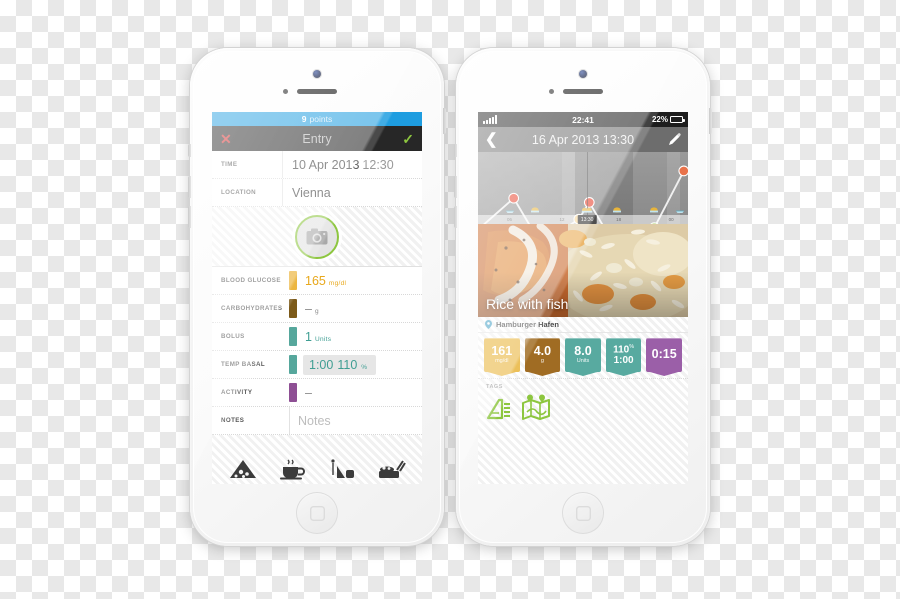 The image size is (900, 599). I want to click on blood-glucose-unit: mg/dl, so click(337, 283).